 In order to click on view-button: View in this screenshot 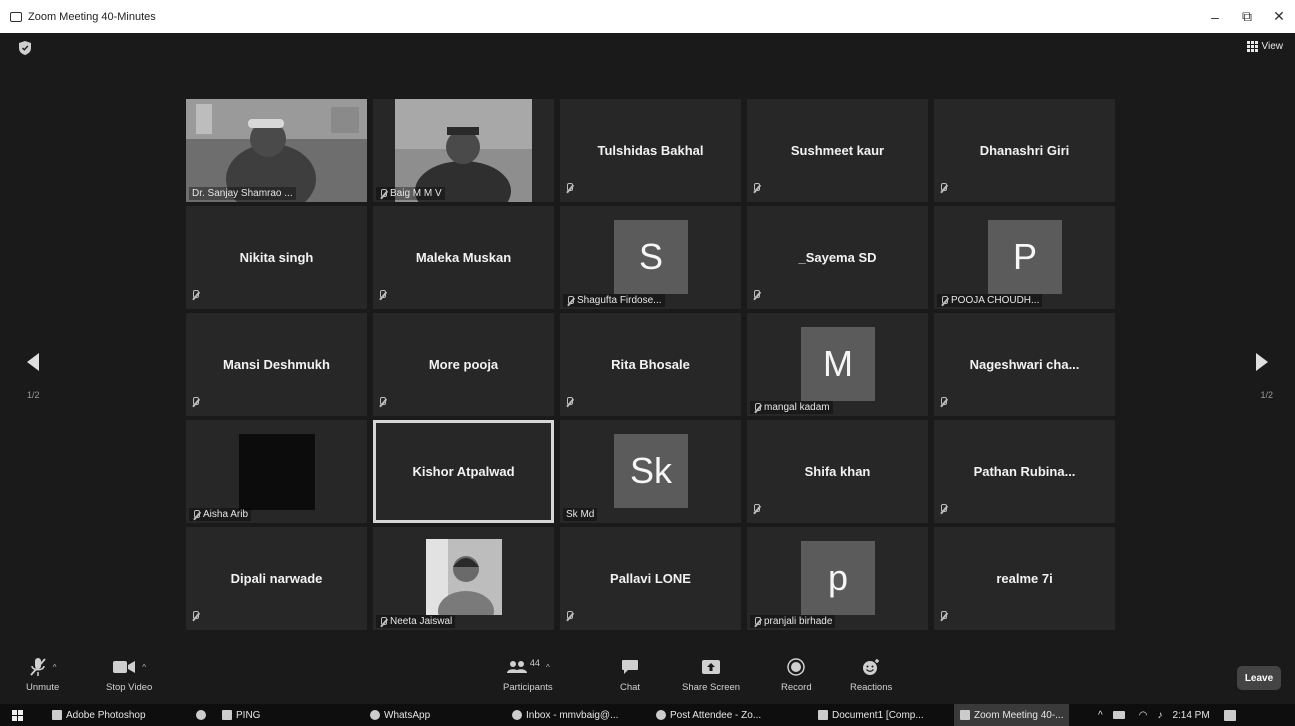, I will do `click(1264, 46)`.